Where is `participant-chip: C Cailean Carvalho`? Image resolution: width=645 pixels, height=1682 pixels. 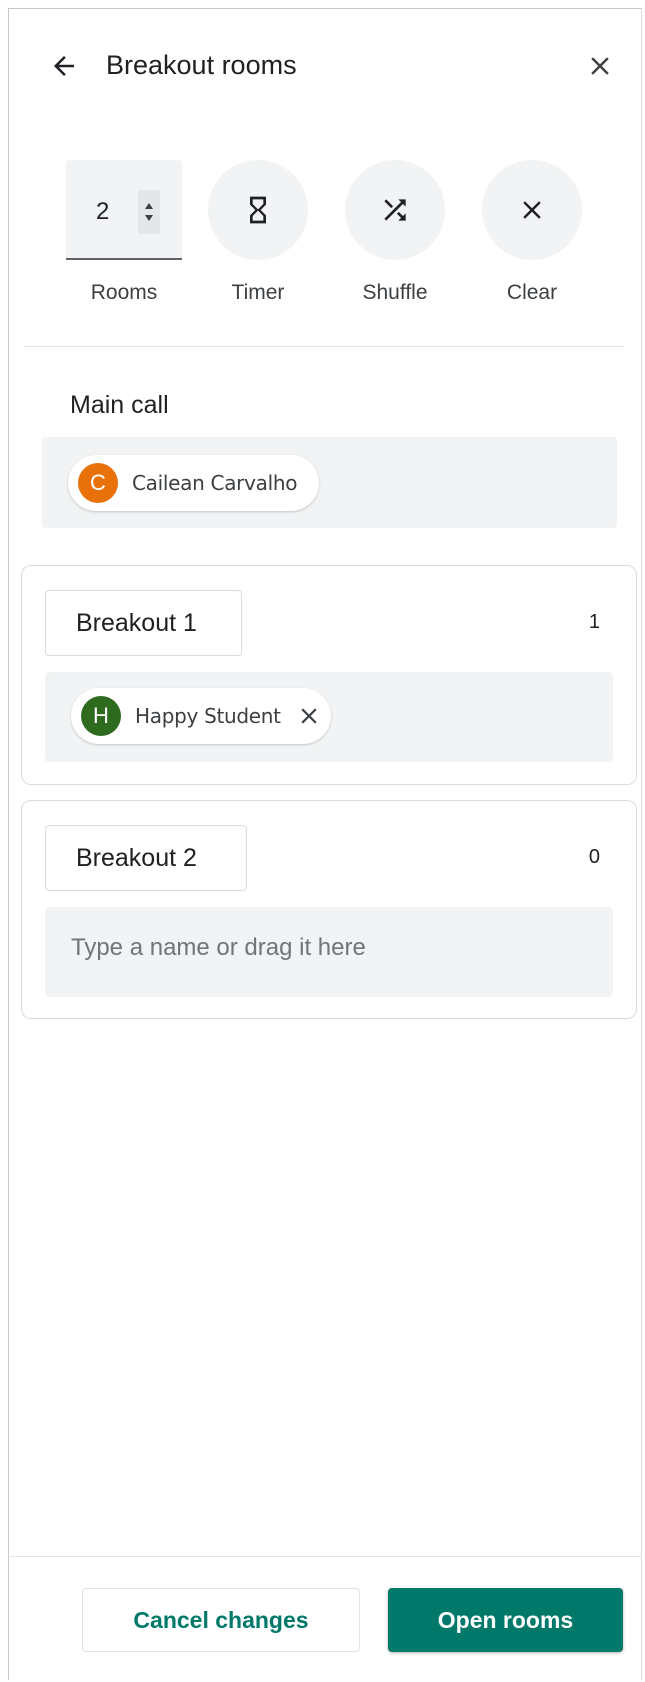 participant-chip: C Cailean Carvalho is located at coordinates (194, 483).